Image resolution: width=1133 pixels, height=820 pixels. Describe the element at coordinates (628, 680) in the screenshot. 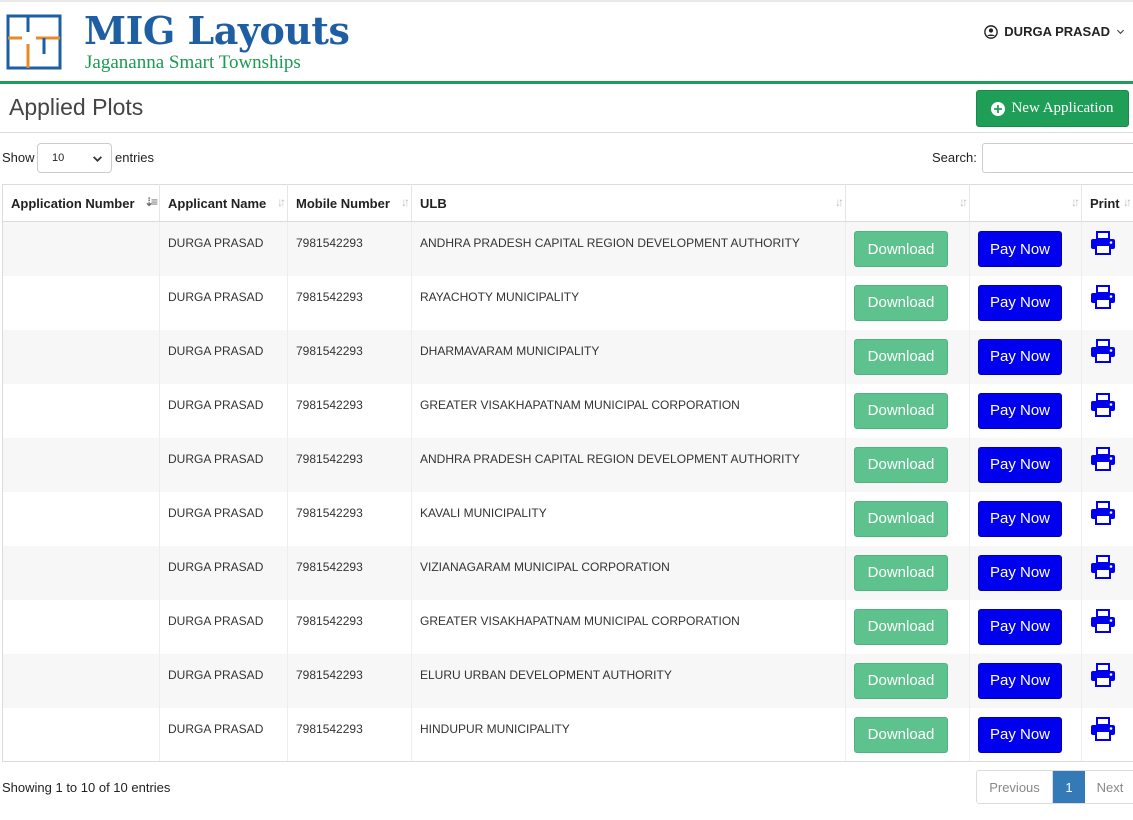

I see `ulb-cell: ELURU URBAN DEVELOPMENT AUTHORITY` at that location.